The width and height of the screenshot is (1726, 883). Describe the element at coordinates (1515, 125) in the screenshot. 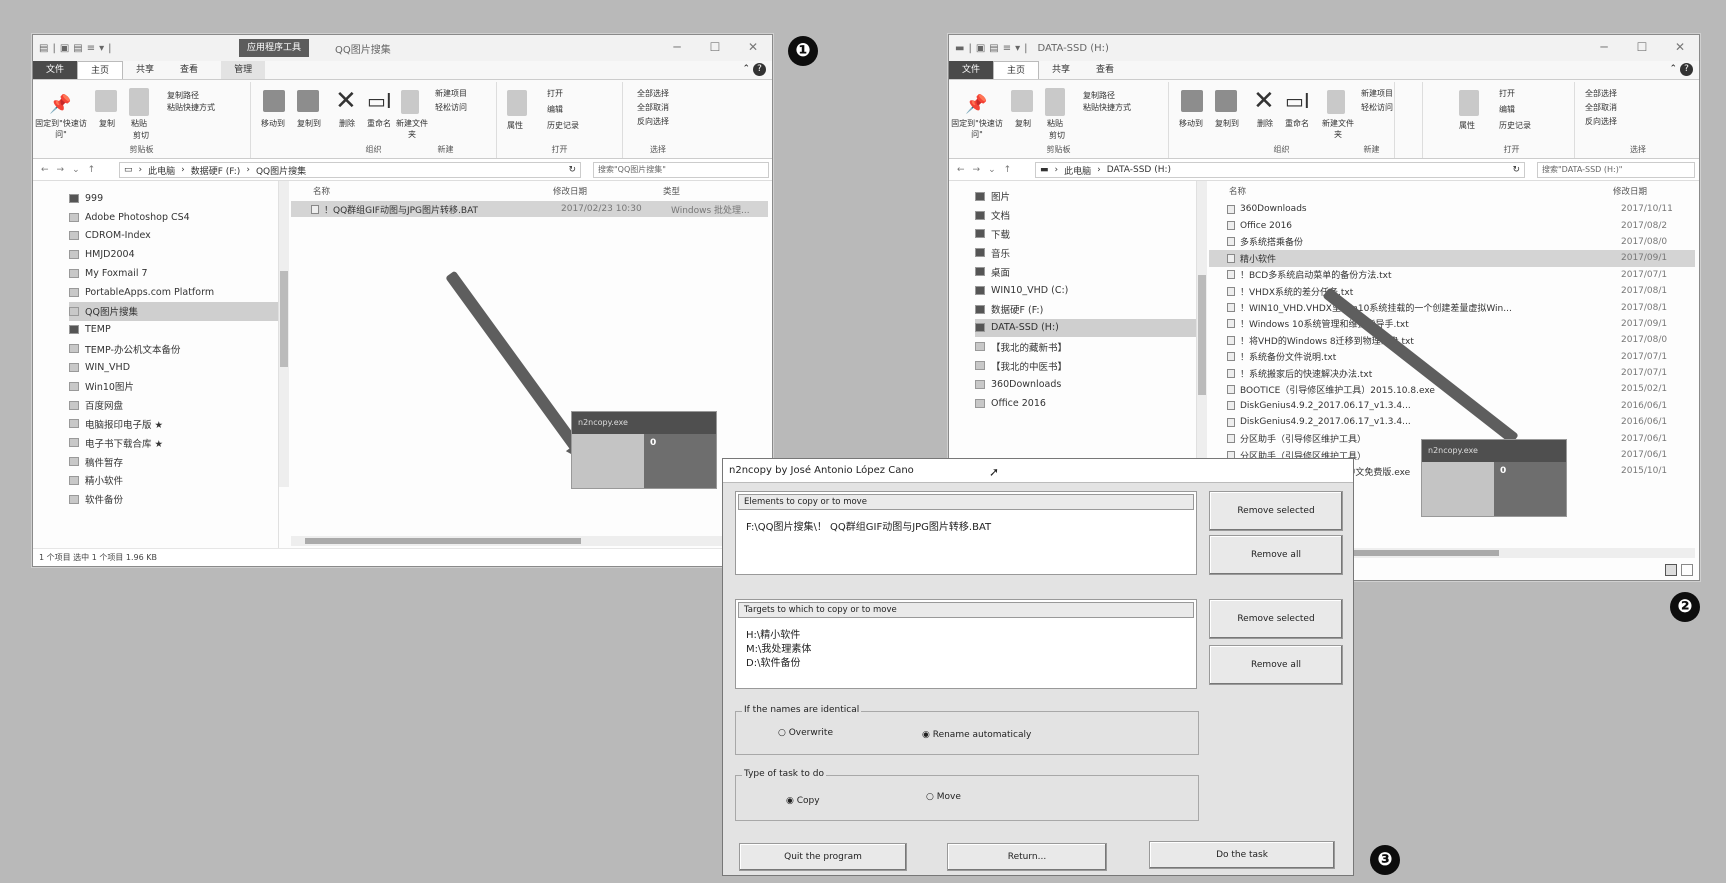

I see `history-button: 历史记录` at that location.